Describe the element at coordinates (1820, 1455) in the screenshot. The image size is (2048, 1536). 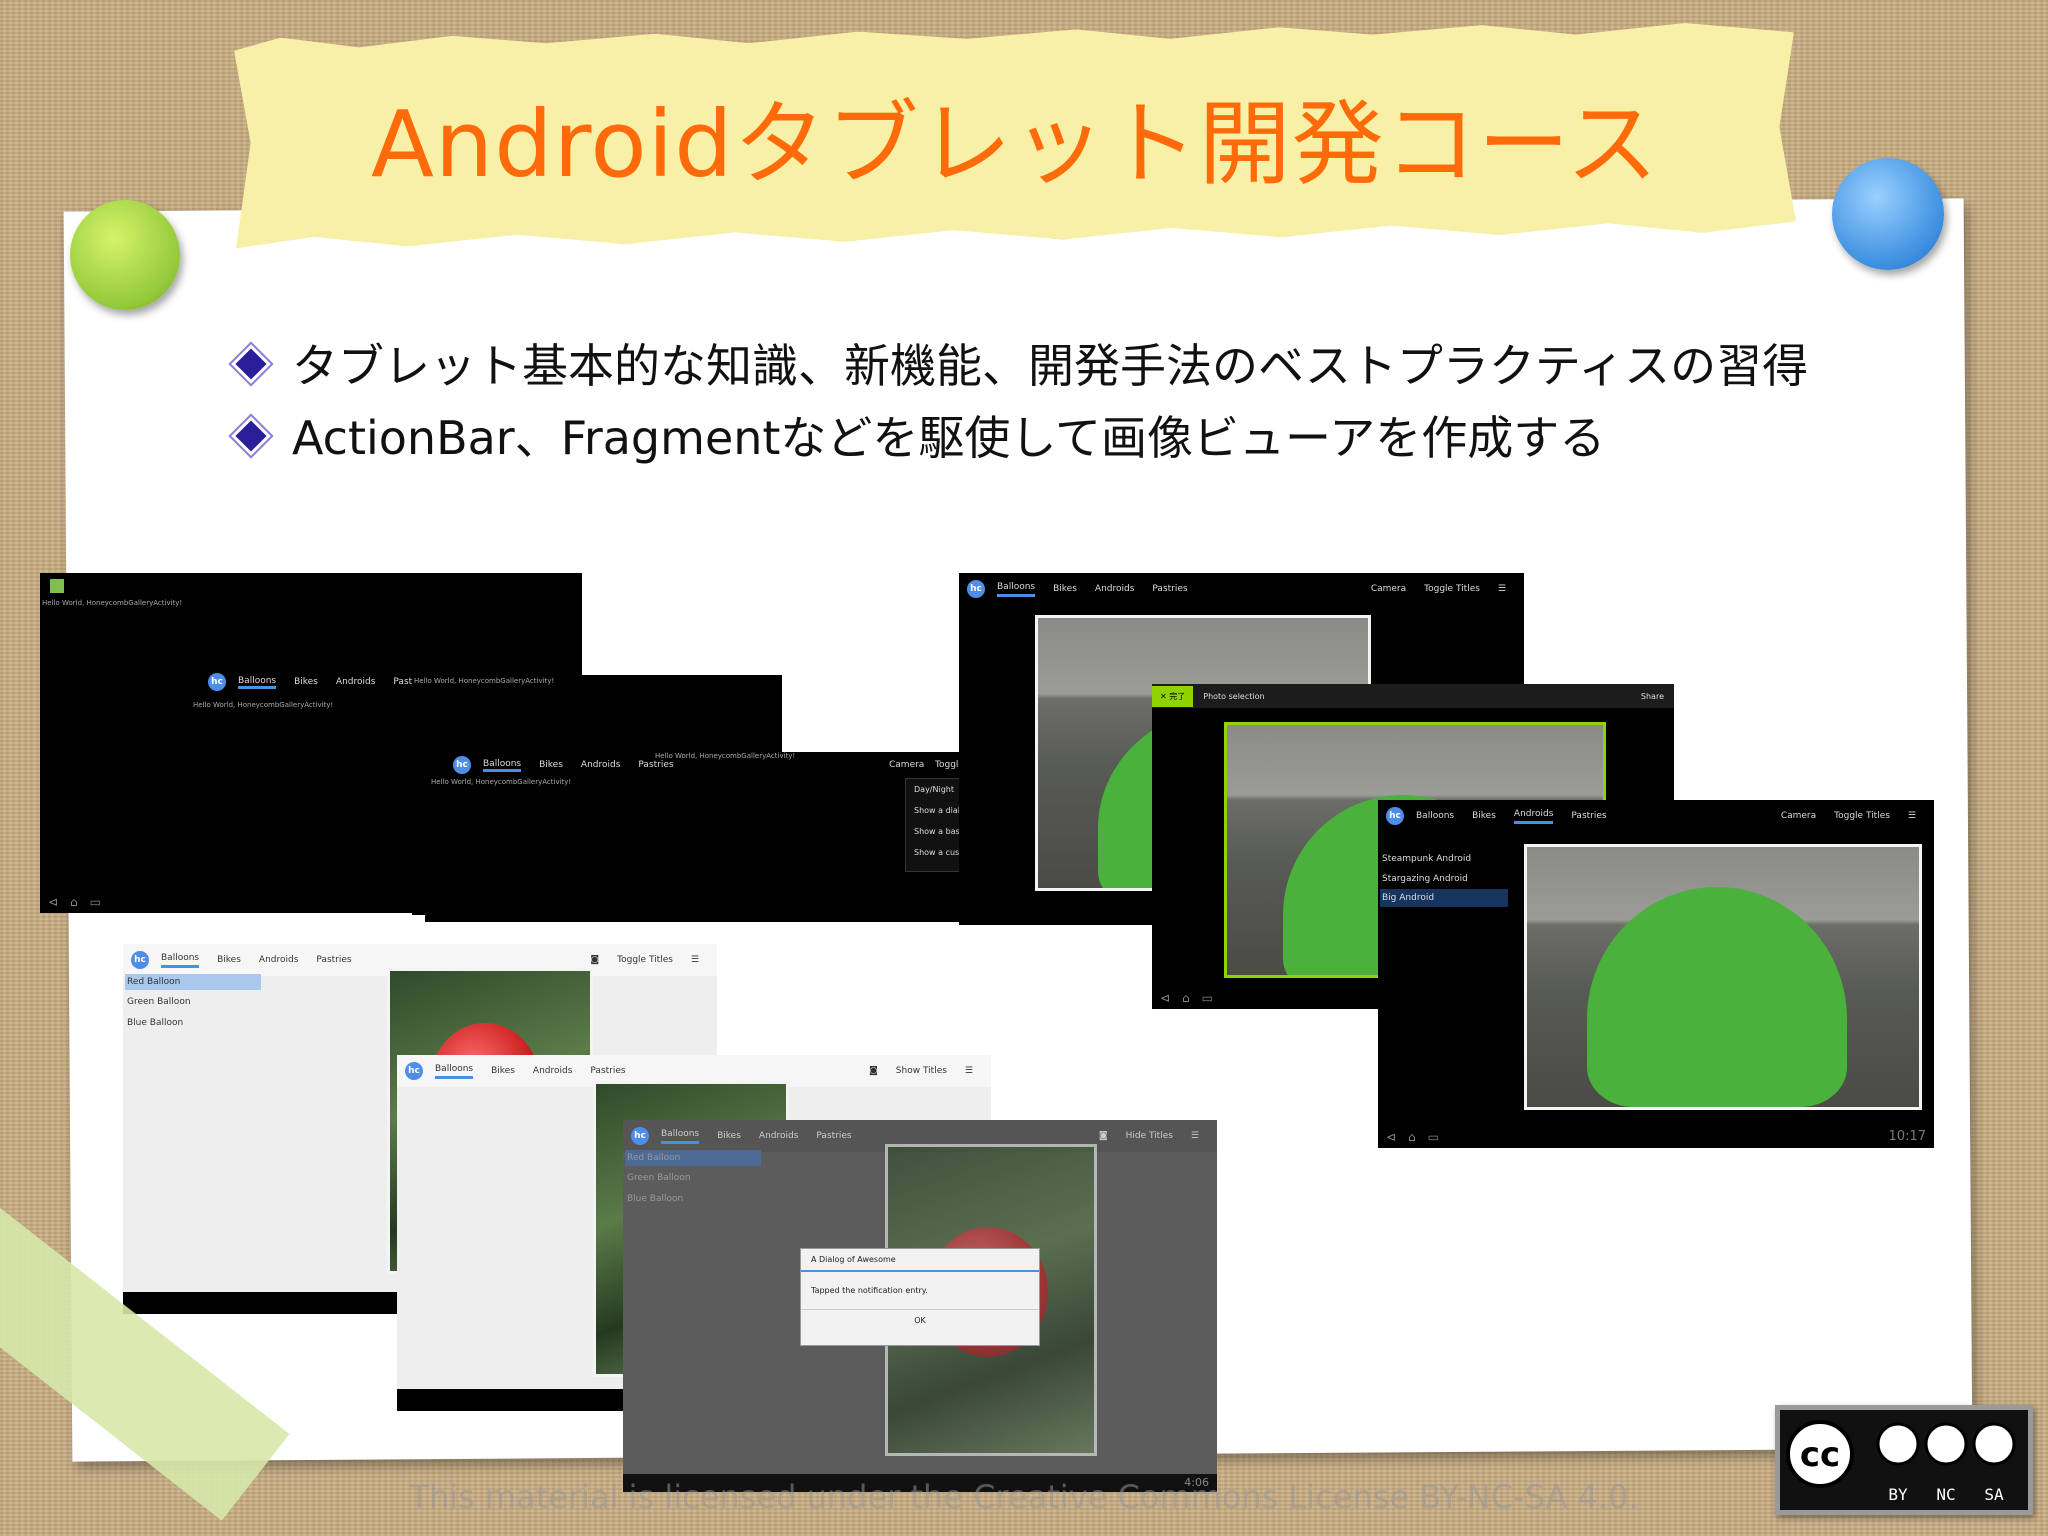
I see `svg-text: cc` at that location.